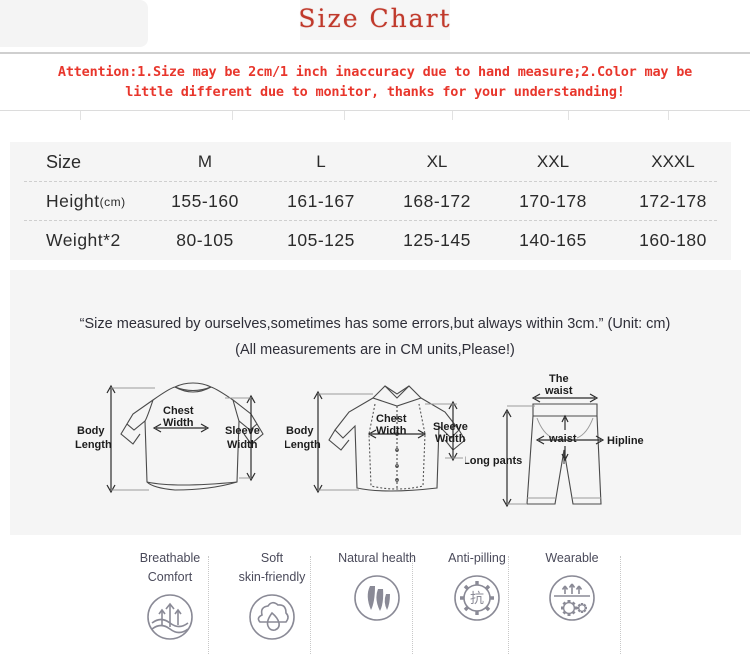 The image size is (750, 663). Describe the element at coordinates (272, 568) in the screenshot. I see `feature-label: Soft skin-friendly` at that location.